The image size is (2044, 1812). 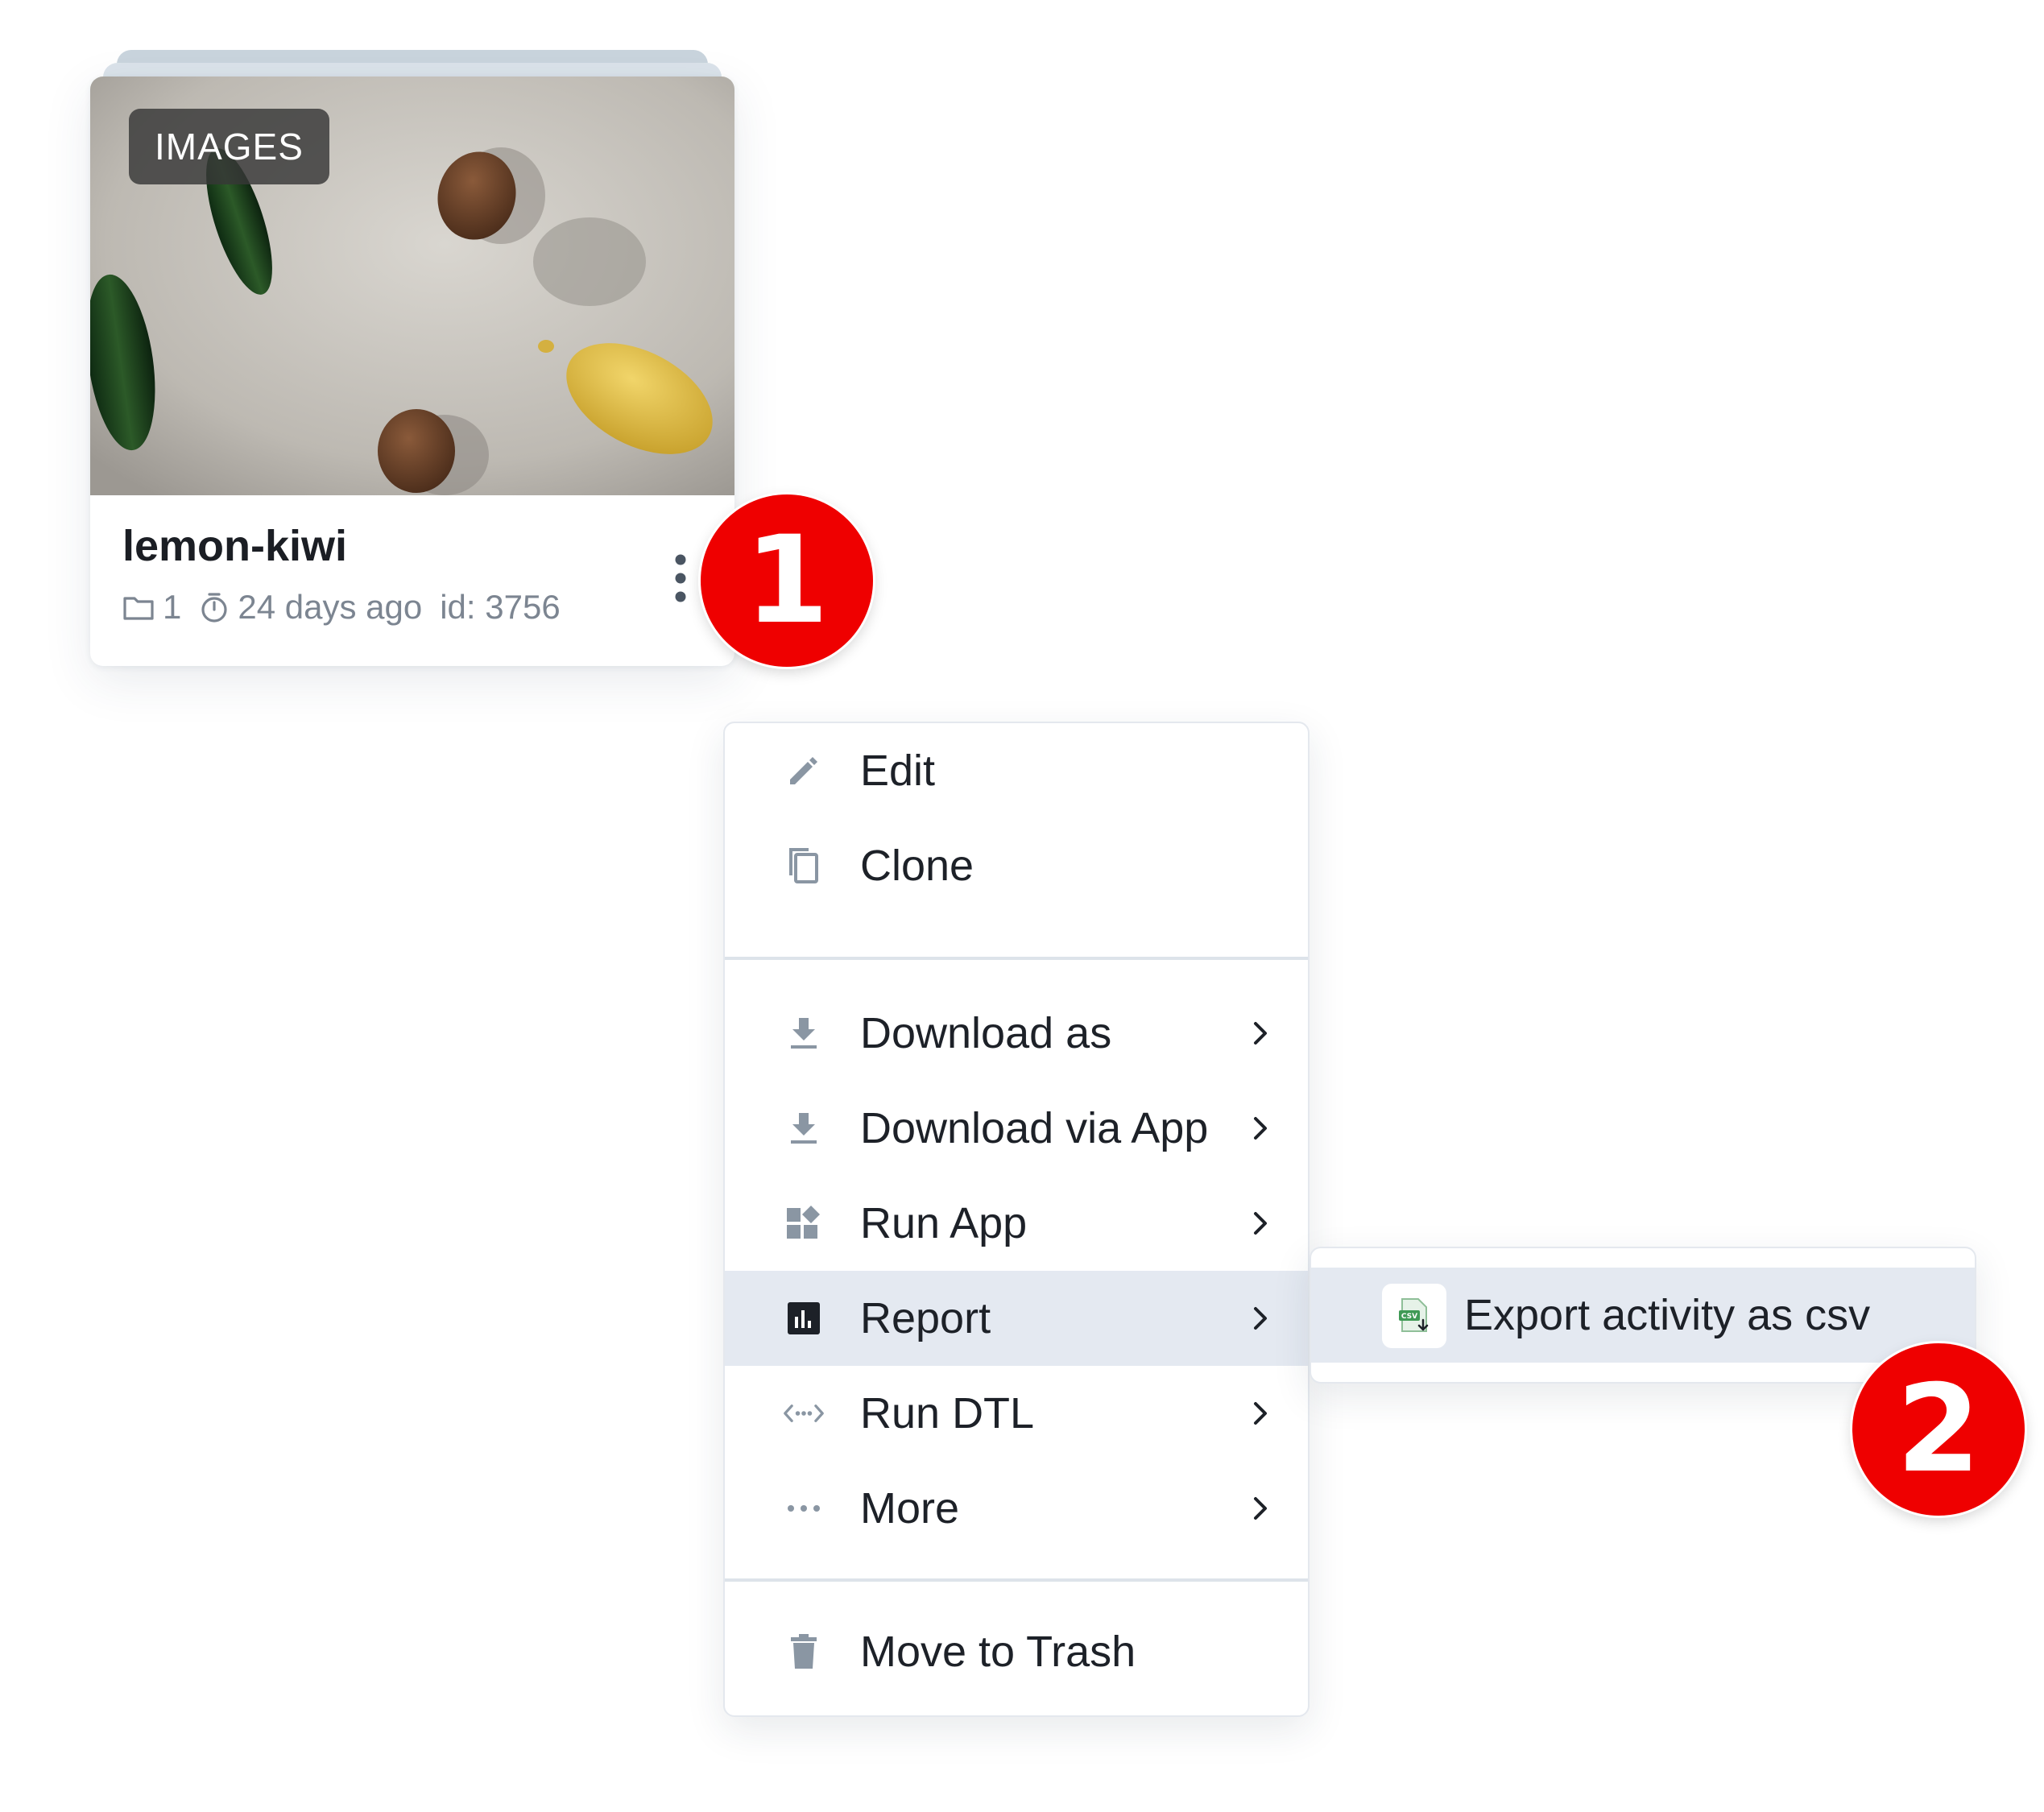 I want to click on menu-item-label: Run DTL, so click(x=948, y=1413).